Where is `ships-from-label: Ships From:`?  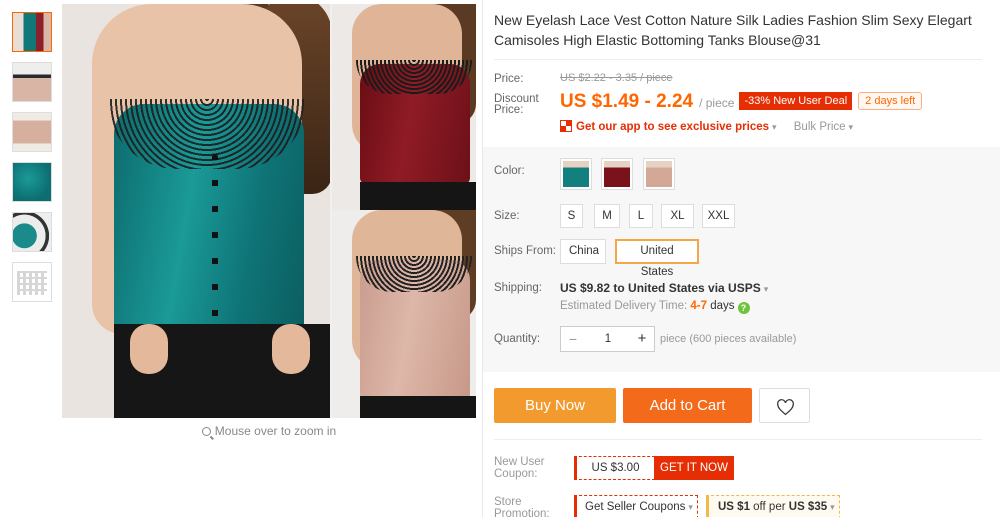
ships-from-label: Ships From: is located at coordinates (525, 251).